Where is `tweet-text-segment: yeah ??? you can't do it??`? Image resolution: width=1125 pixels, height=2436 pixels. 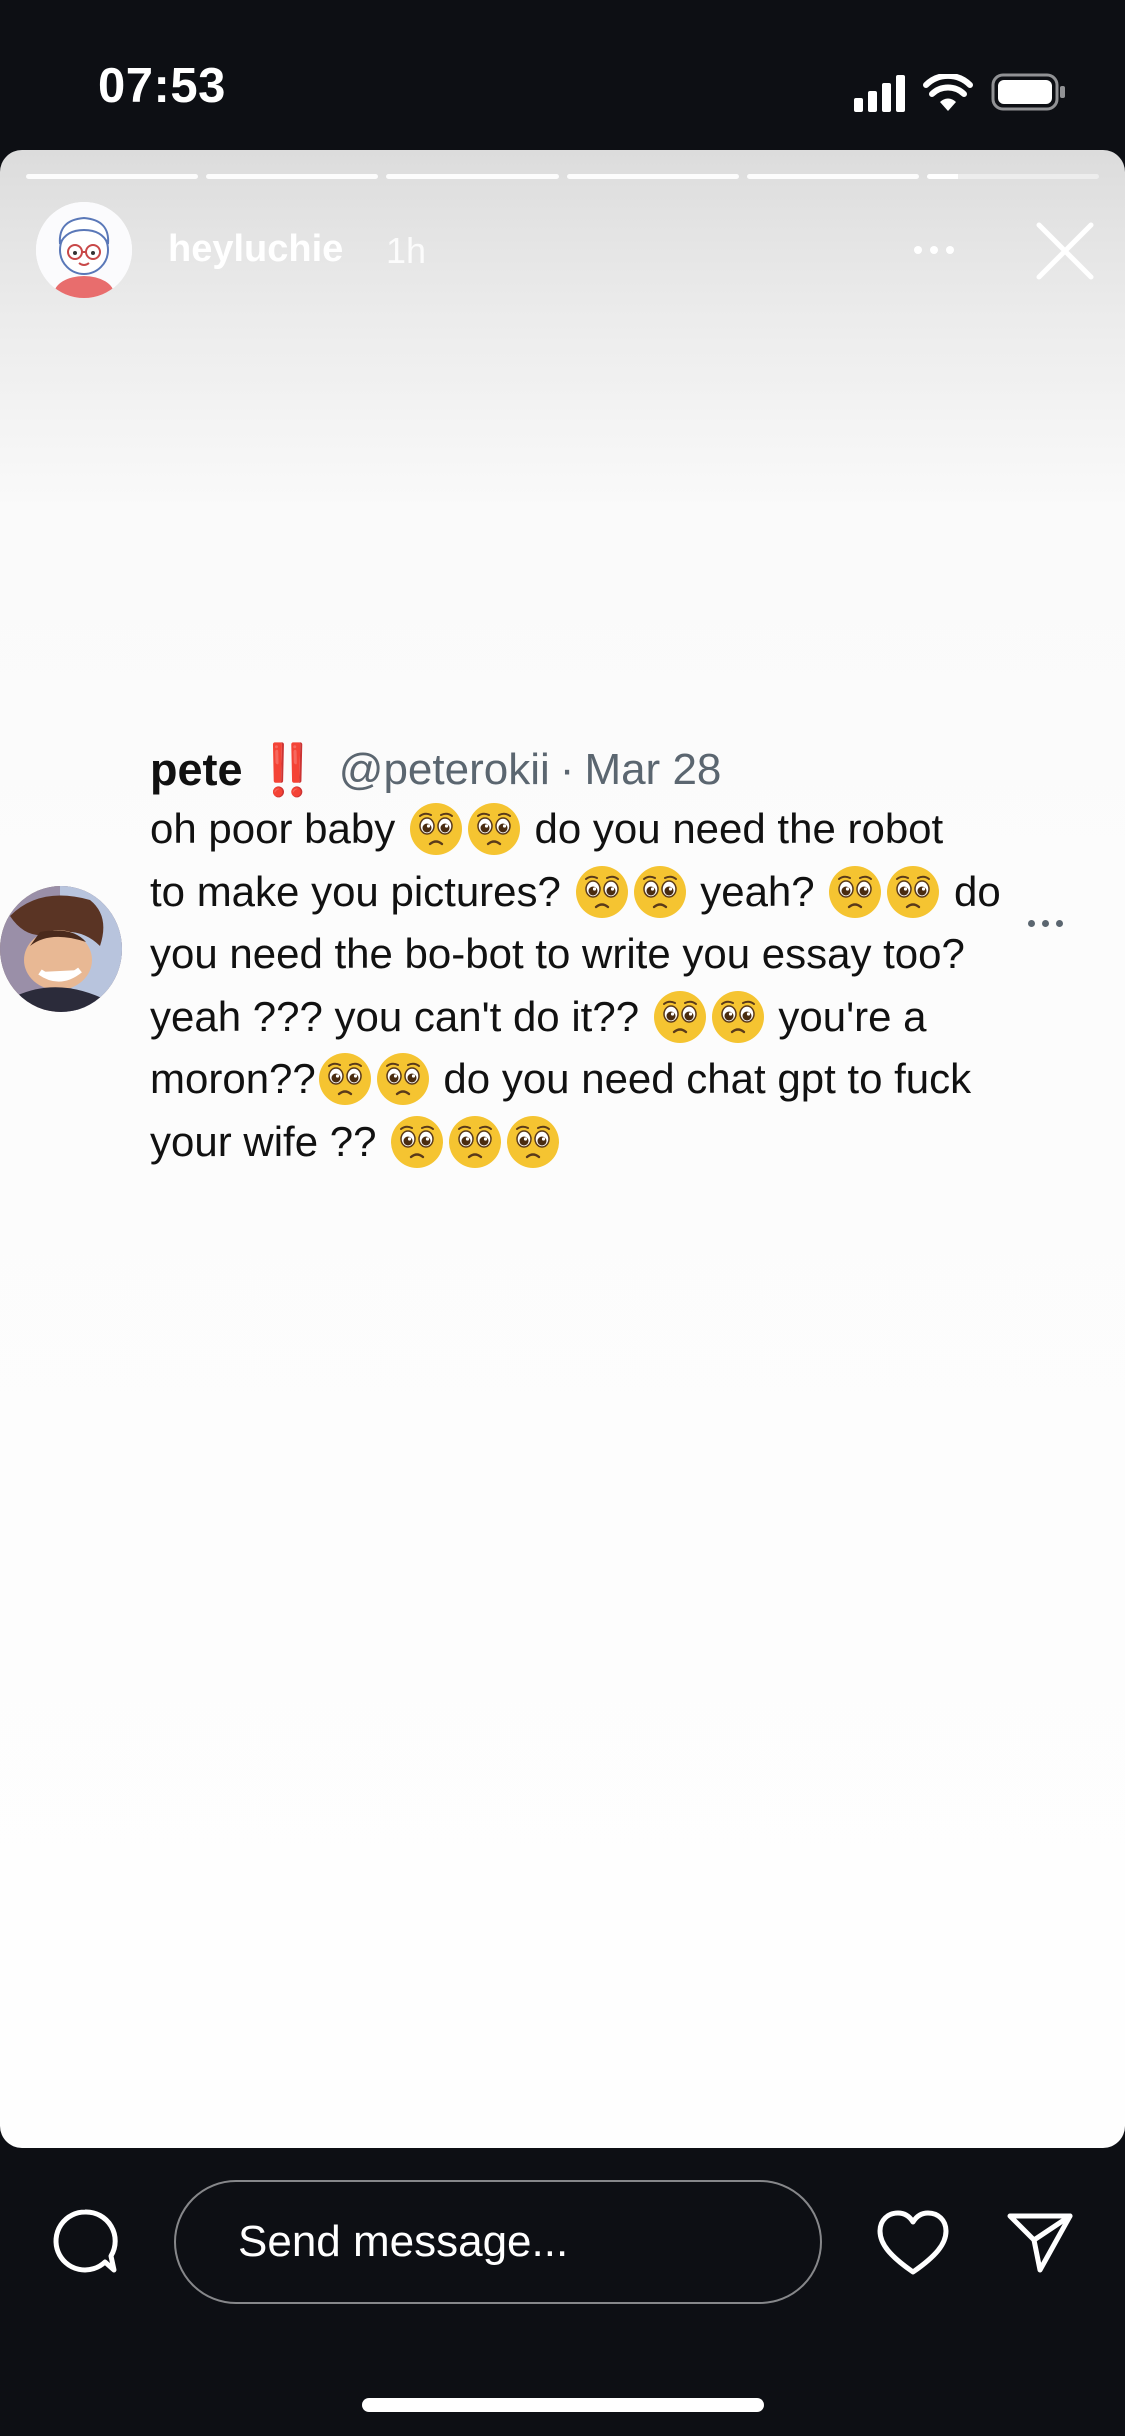
tweet-text-segment: yeah ??? you can't do it?? is located at coordinates (400, 1016).